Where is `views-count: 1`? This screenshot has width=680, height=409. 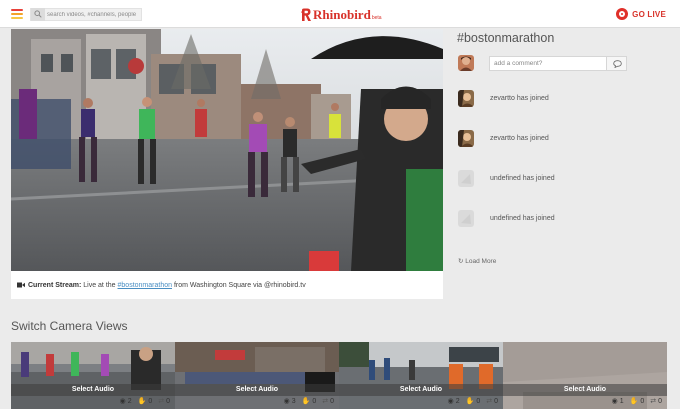 views-count: 1 is located at coordinates (621, 401).